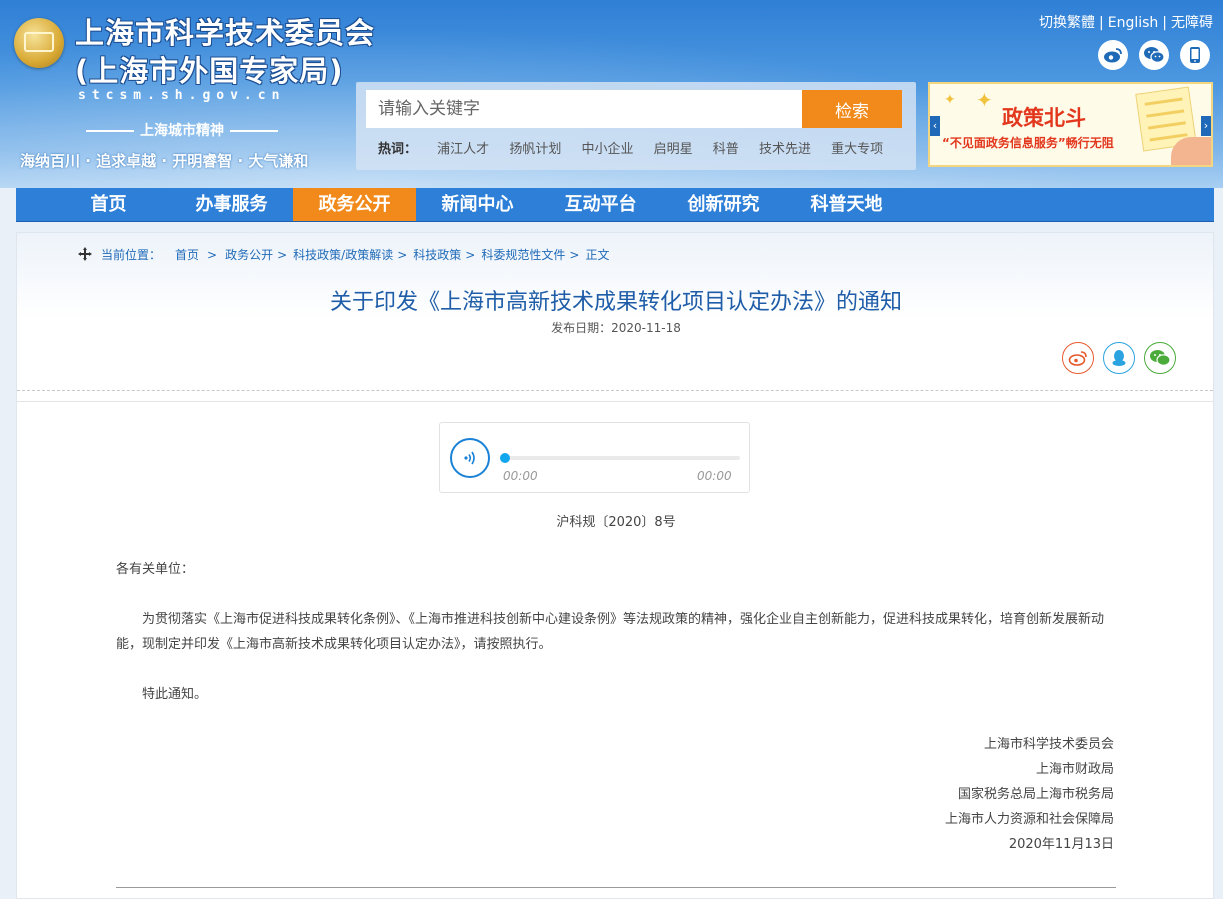 This screenshot has width=1223, height=899. Describe the element at coordinates (164, 161) in the screenshot. I see `city-spirit-text: 海纳百川 · 追求卓越 · 开明睿智 · 大气谦和` at that location.